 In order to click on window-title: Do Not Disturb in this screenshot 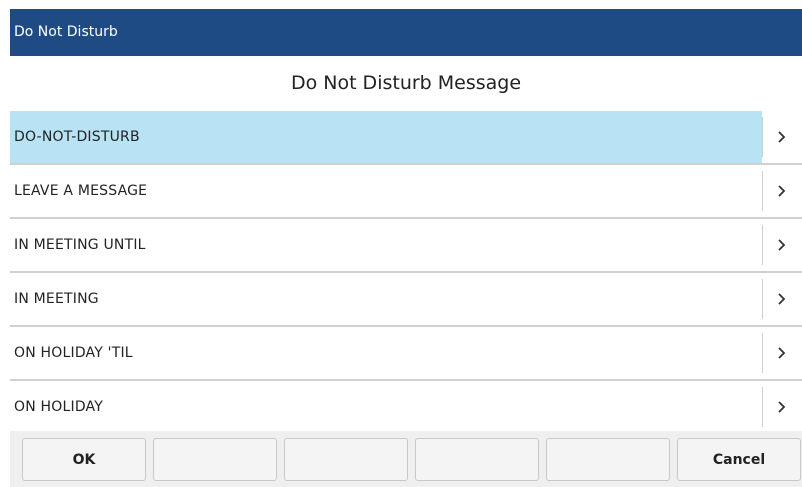, I will do `click(66, 32)`.